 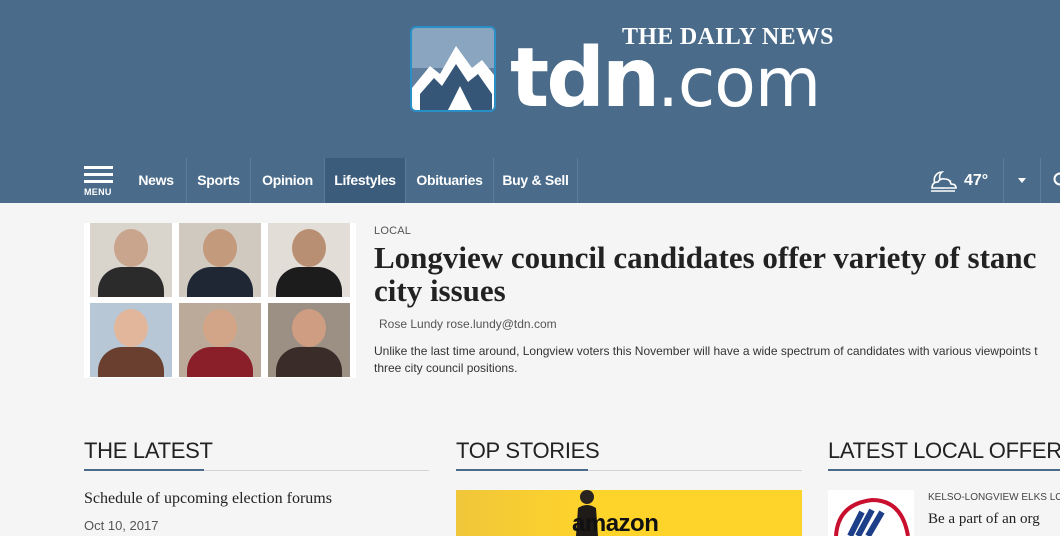 I want to click on nav-item-lifestyles: Lifestyles, so click(x=365, y=180).